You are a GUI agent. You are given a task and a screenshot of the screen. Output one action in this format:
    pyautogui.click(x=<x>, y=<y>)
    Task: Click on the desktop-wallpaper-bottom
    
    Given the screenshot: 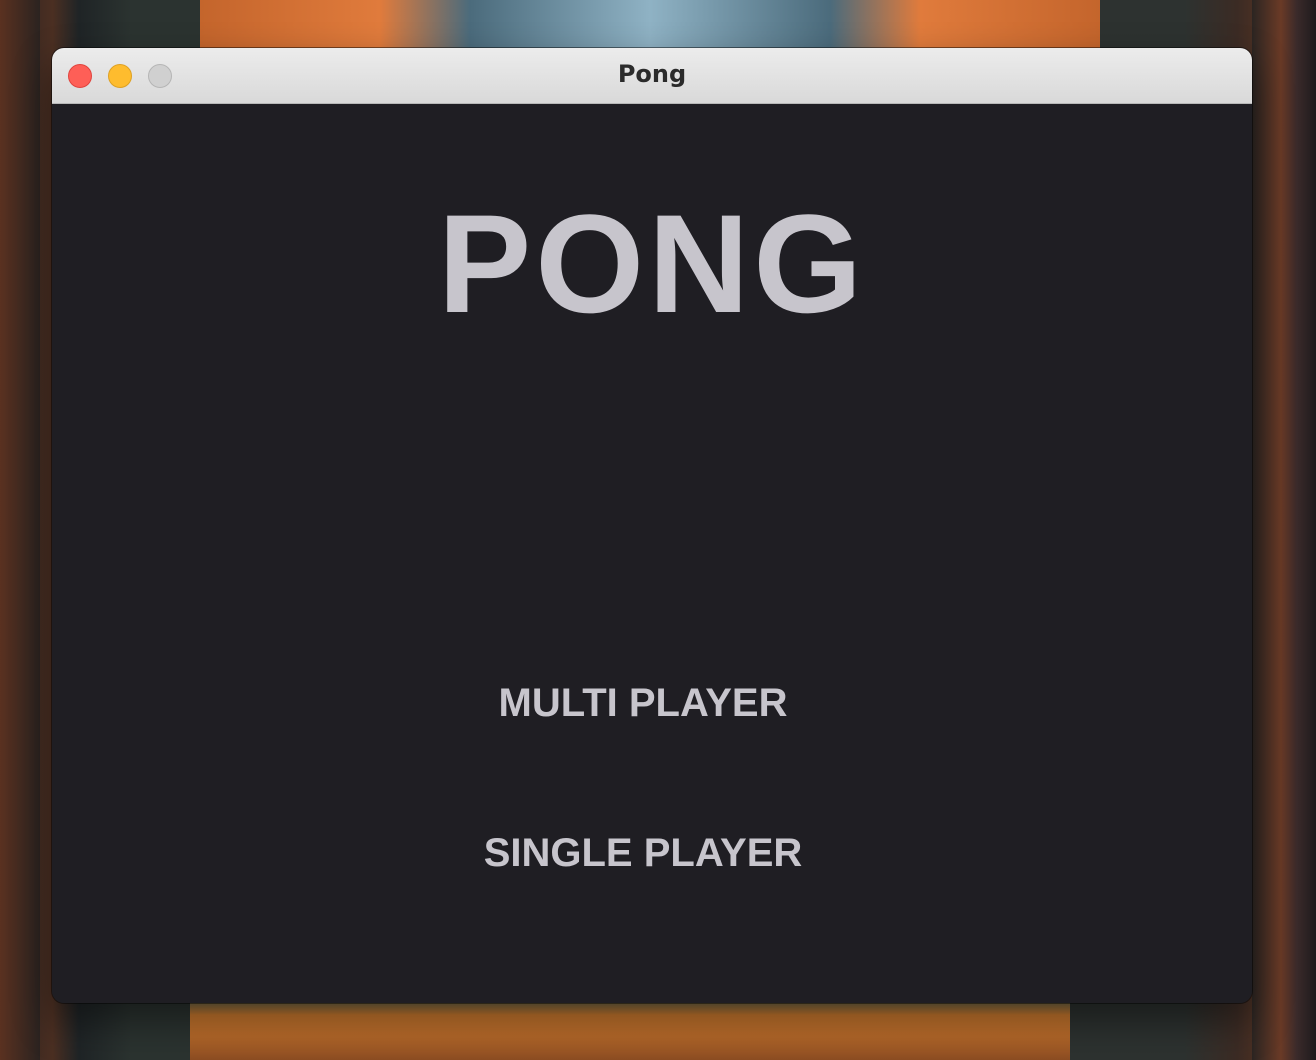 What is the action you would take?
    pyautogui.click(x=630, y=1030)
    